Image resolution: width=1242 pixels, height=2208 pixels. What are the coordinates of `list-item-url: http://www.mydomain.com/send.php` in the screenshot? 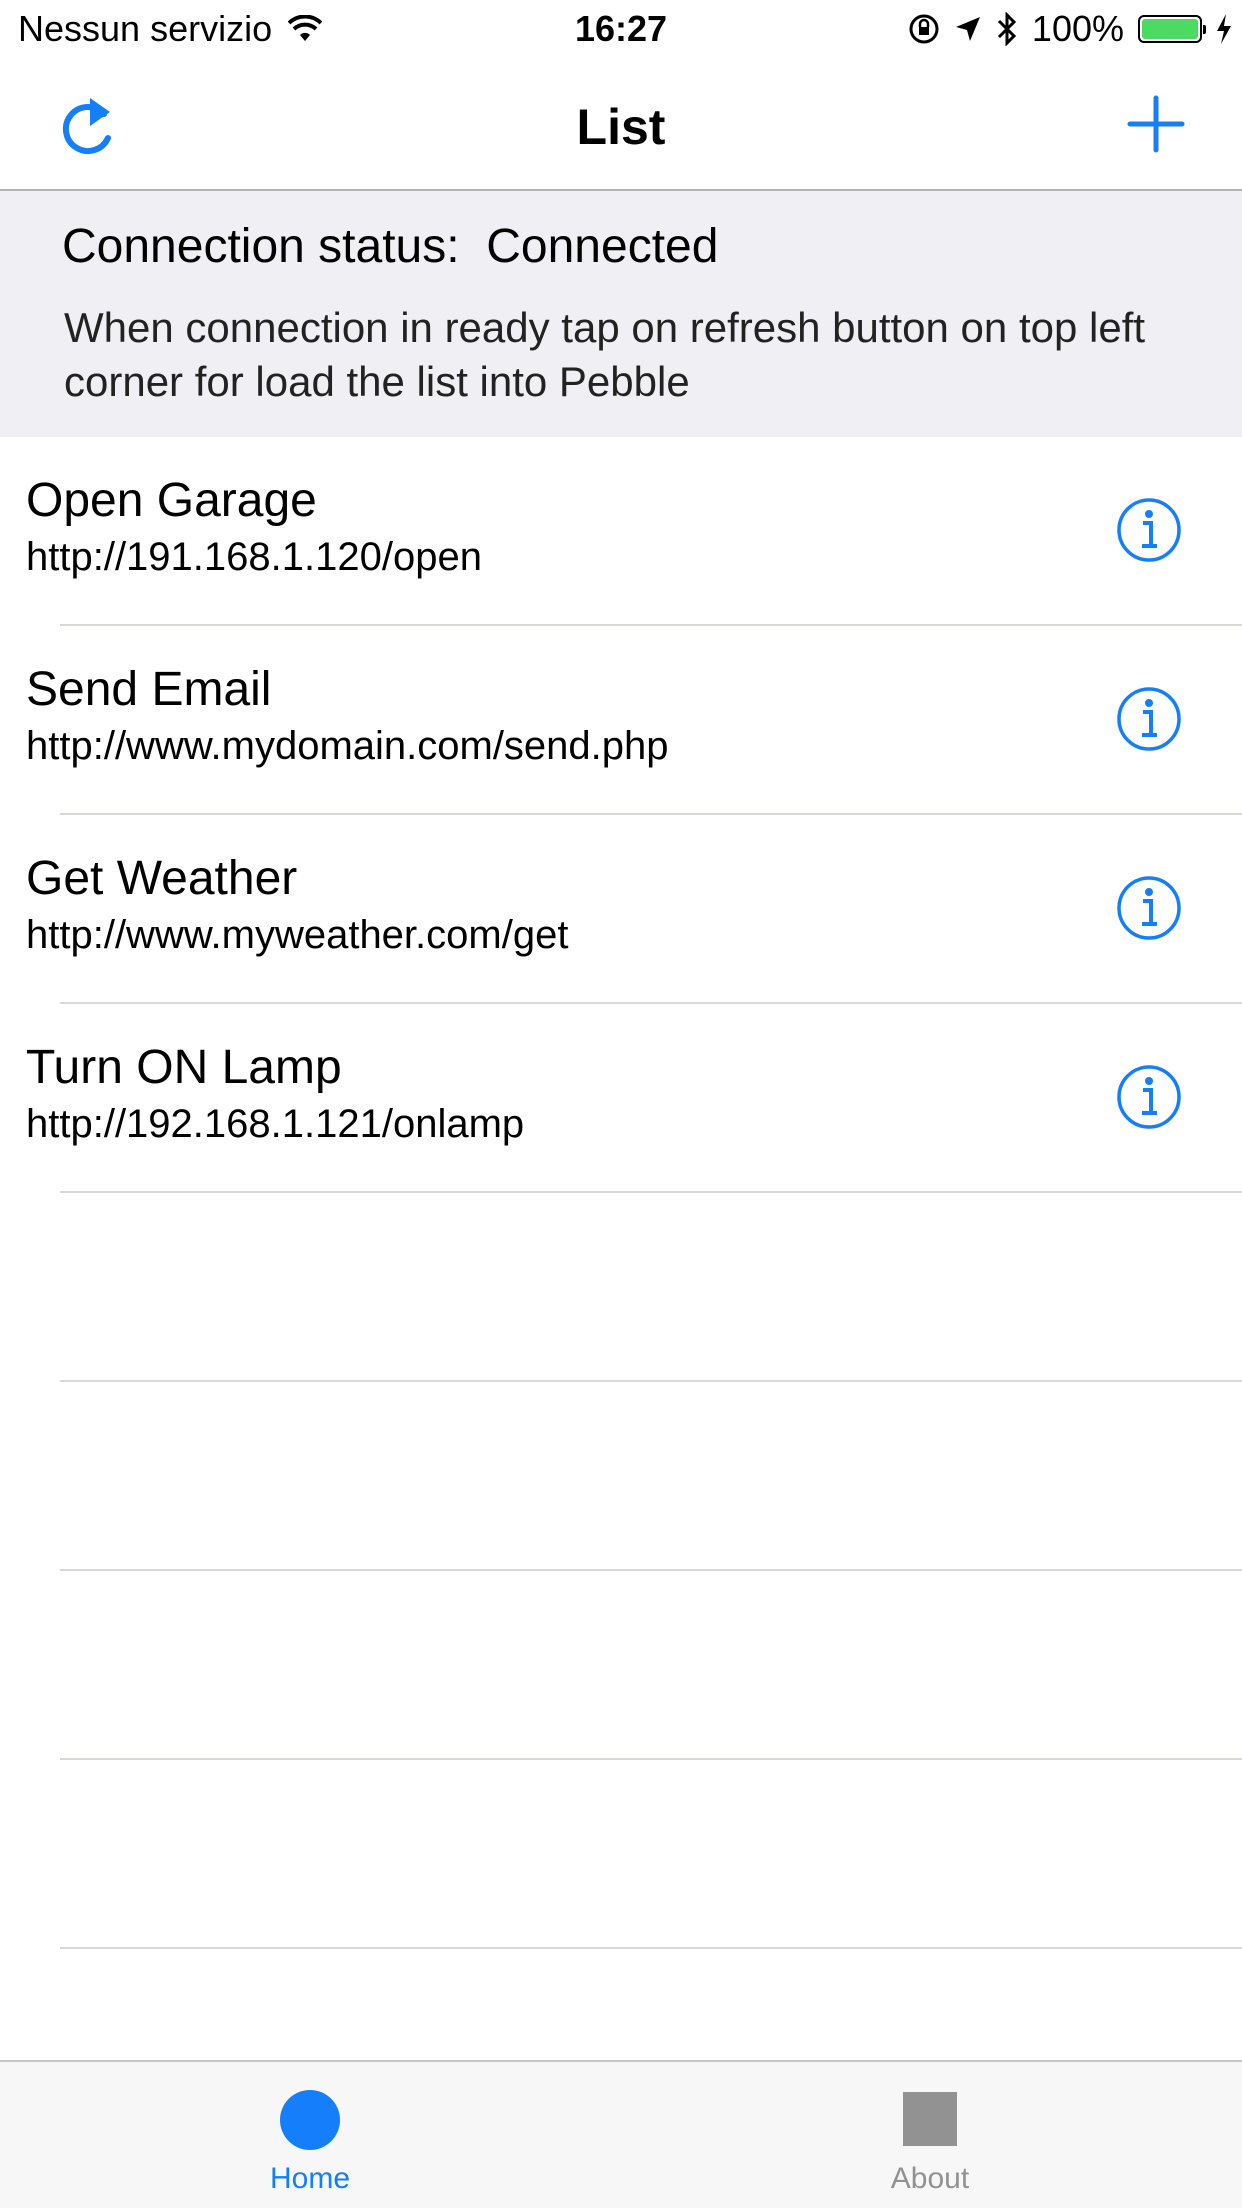 It's located at (347, 746).